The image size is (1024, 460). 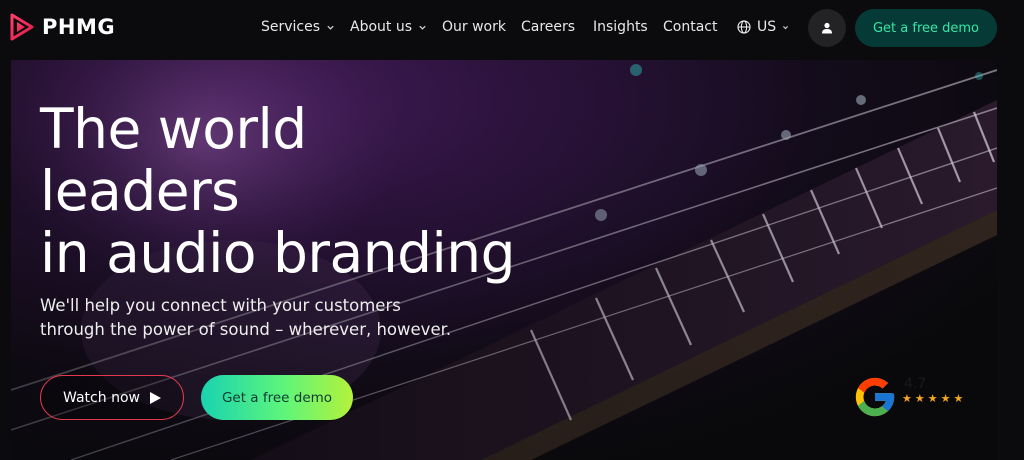 I want to click on play-icon, so click(x=155, y=397).